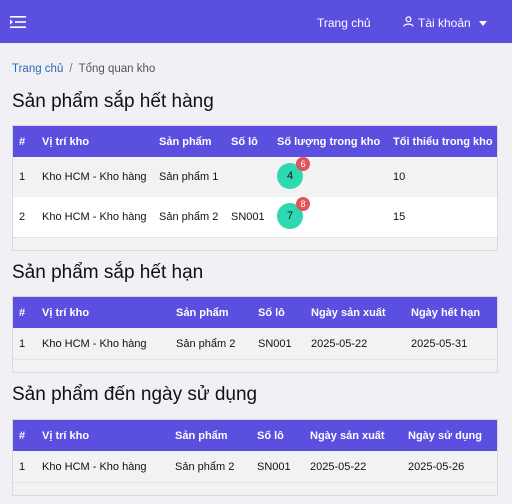 Image resolution: width=512 pixels, height=504 pixels. I want to click on row-number: 2, so click(22, 217).